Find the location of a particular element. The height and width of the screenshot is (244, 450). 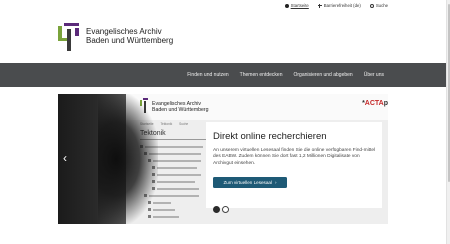

hero-card-title: Direkt online recherchieren is located at coordinates (270, 136).